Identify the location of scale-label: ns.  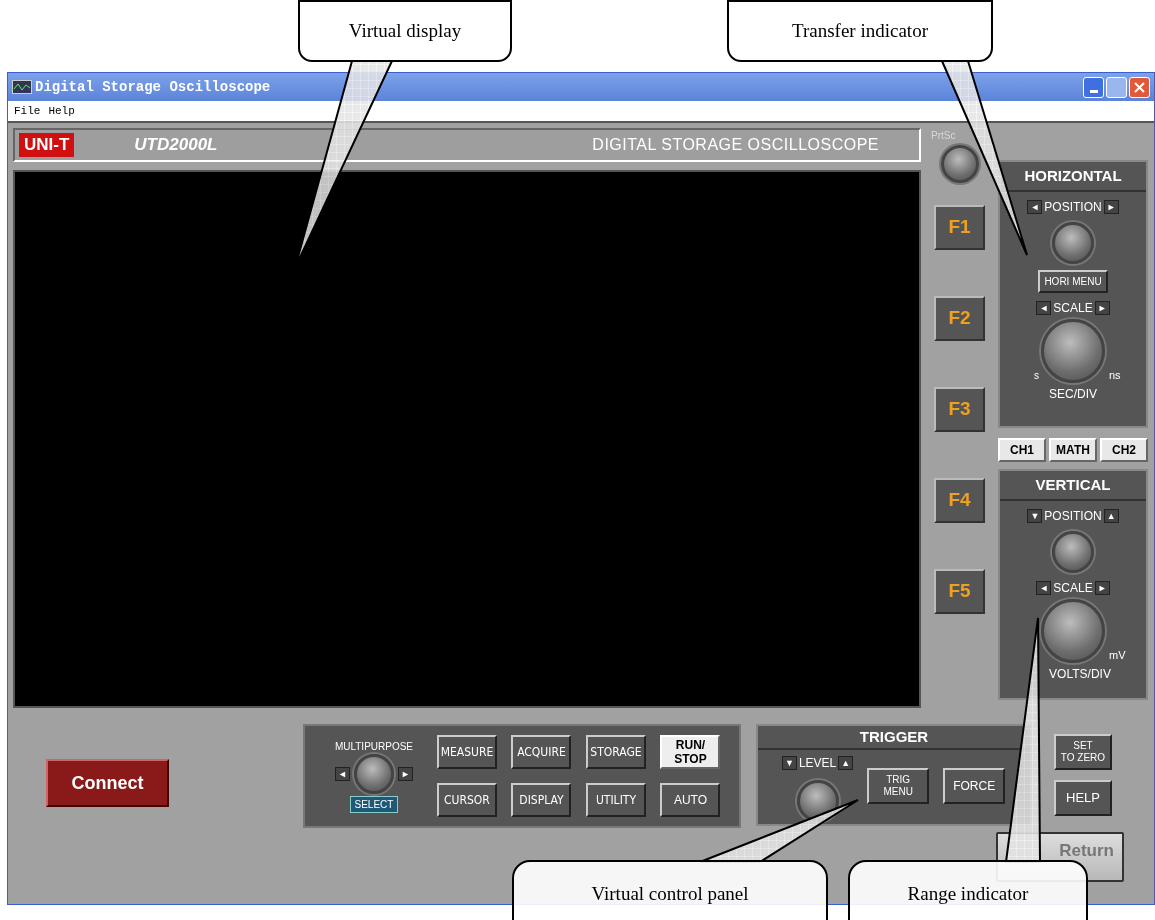
(1115, 375).